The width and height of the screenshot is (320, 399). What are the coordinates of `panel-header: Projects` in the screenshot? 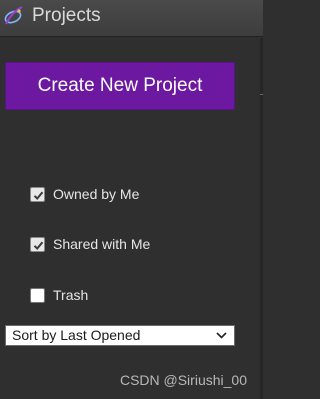 It's located at (131, 18).